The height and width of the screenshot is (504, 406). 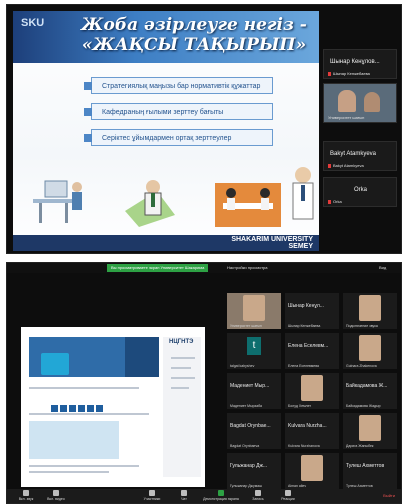 I want to click on people-icon, so click(x=152, y=493).